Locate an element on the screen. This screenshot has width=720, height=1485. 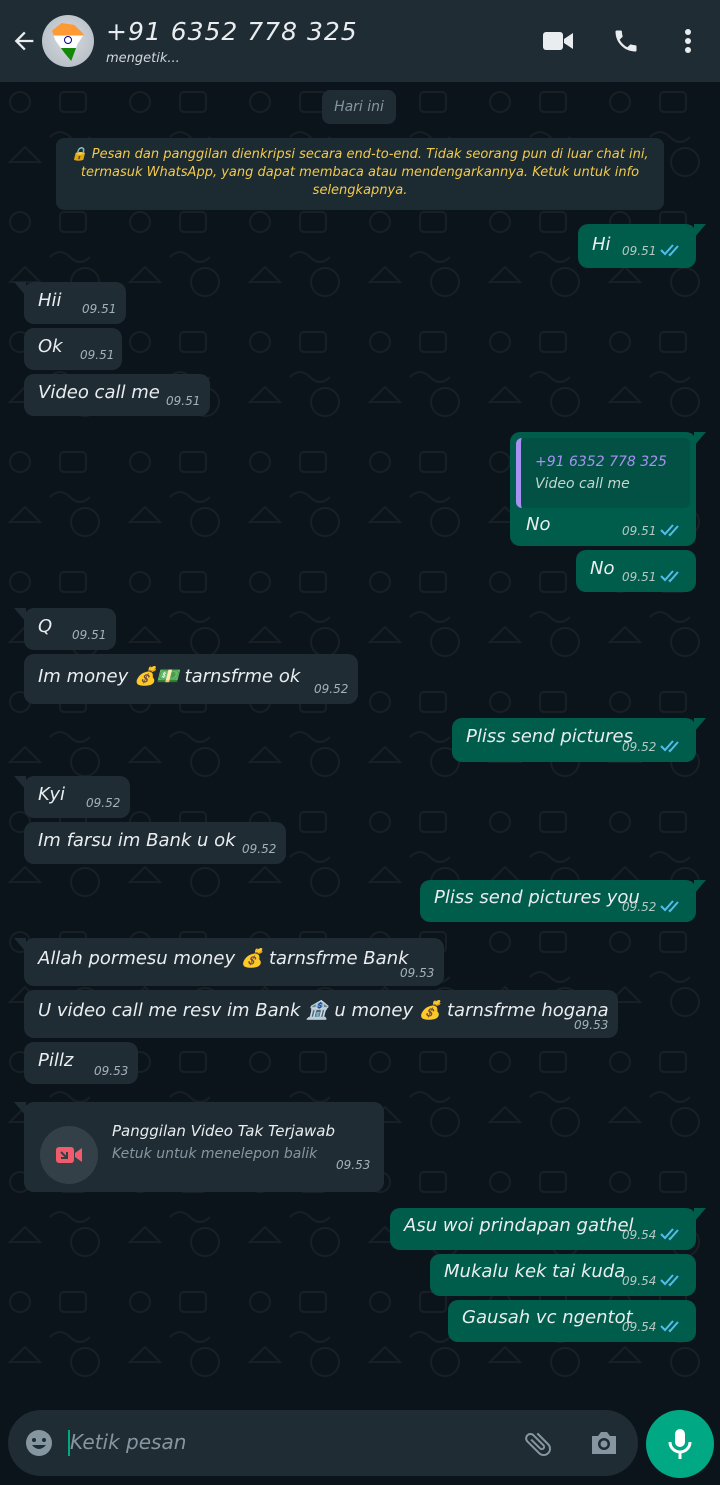
message-incoming: Ok 09.51 is located at coordinates (73, 349).